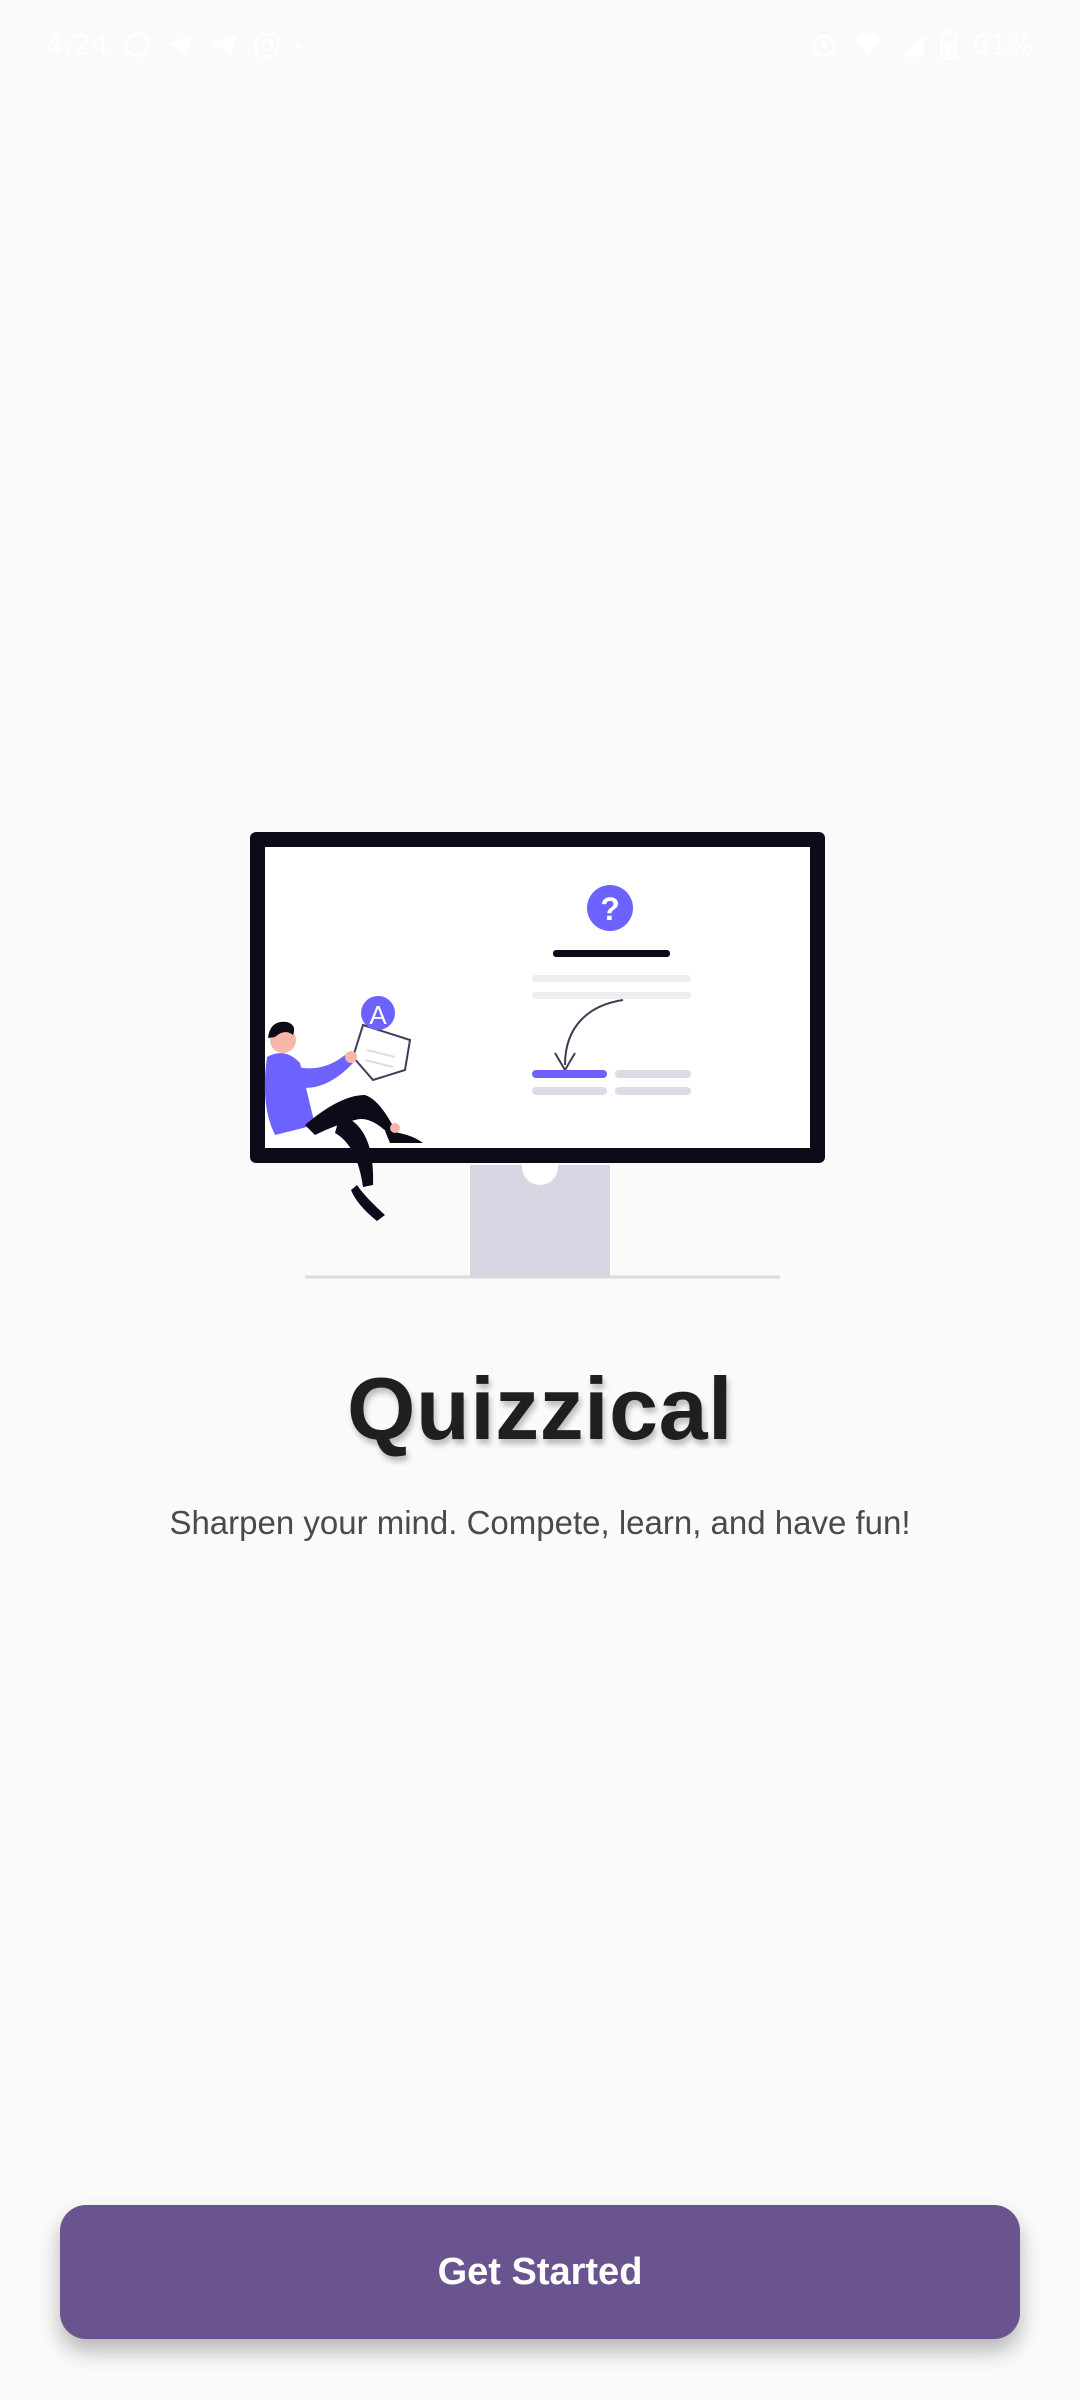 This screenshot has height=2400, width=1080. I want to click on status-time: 4:24, so click(77, 44).